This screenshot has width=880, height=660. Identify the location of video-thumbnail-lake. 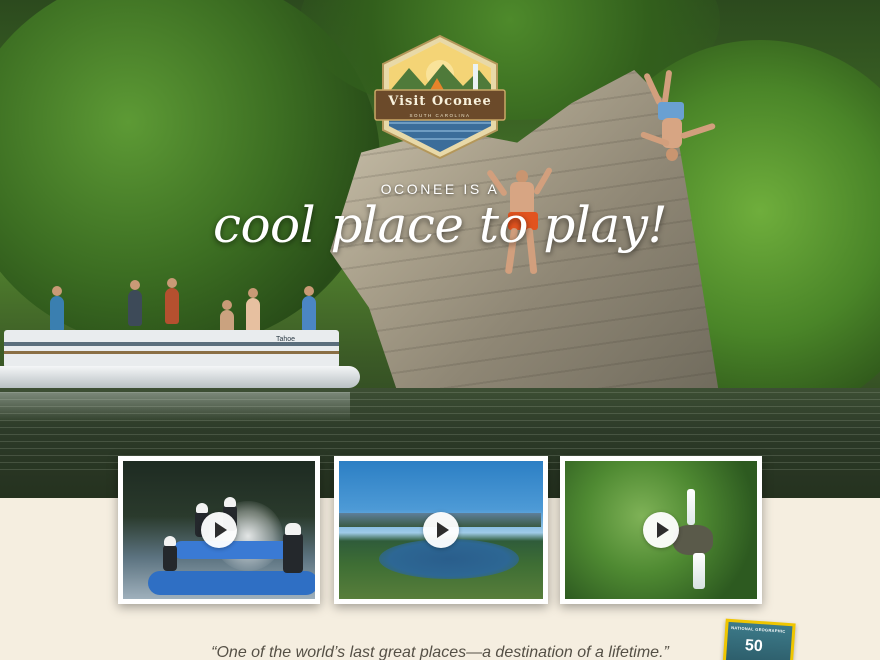
(441, 530).